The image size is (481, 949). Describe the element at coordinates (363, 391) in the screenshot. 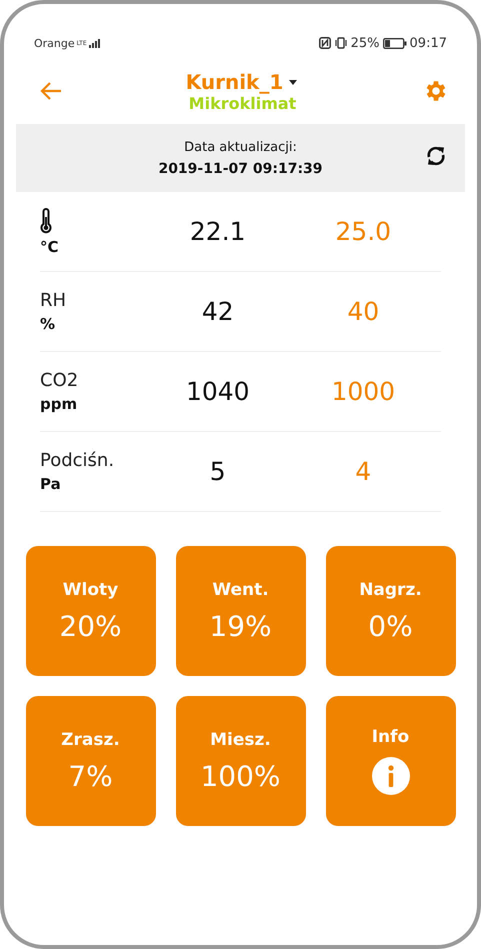

I see `setpoint-value: 1000` at that location.